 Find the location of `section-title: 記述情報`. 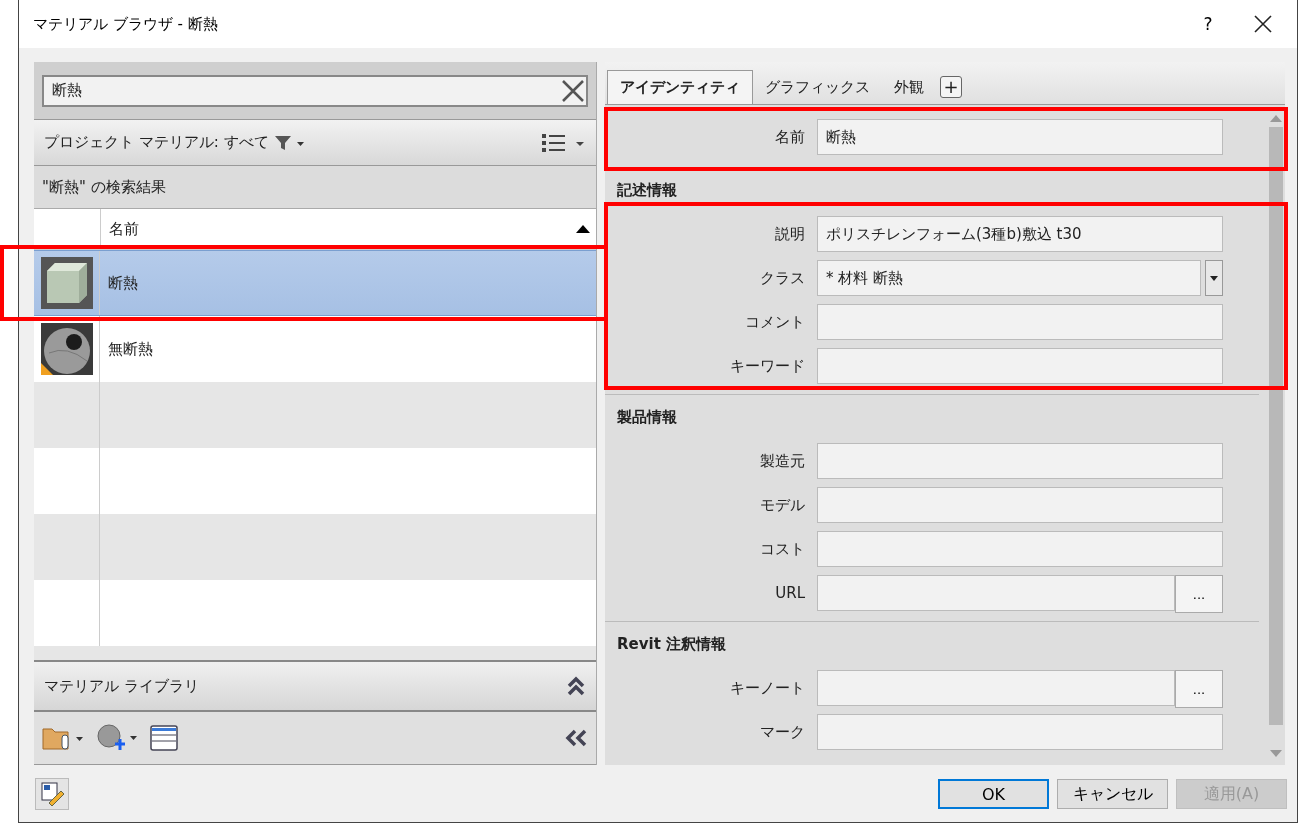

section-title: 記述情報 is located at coordinates (647, 190).